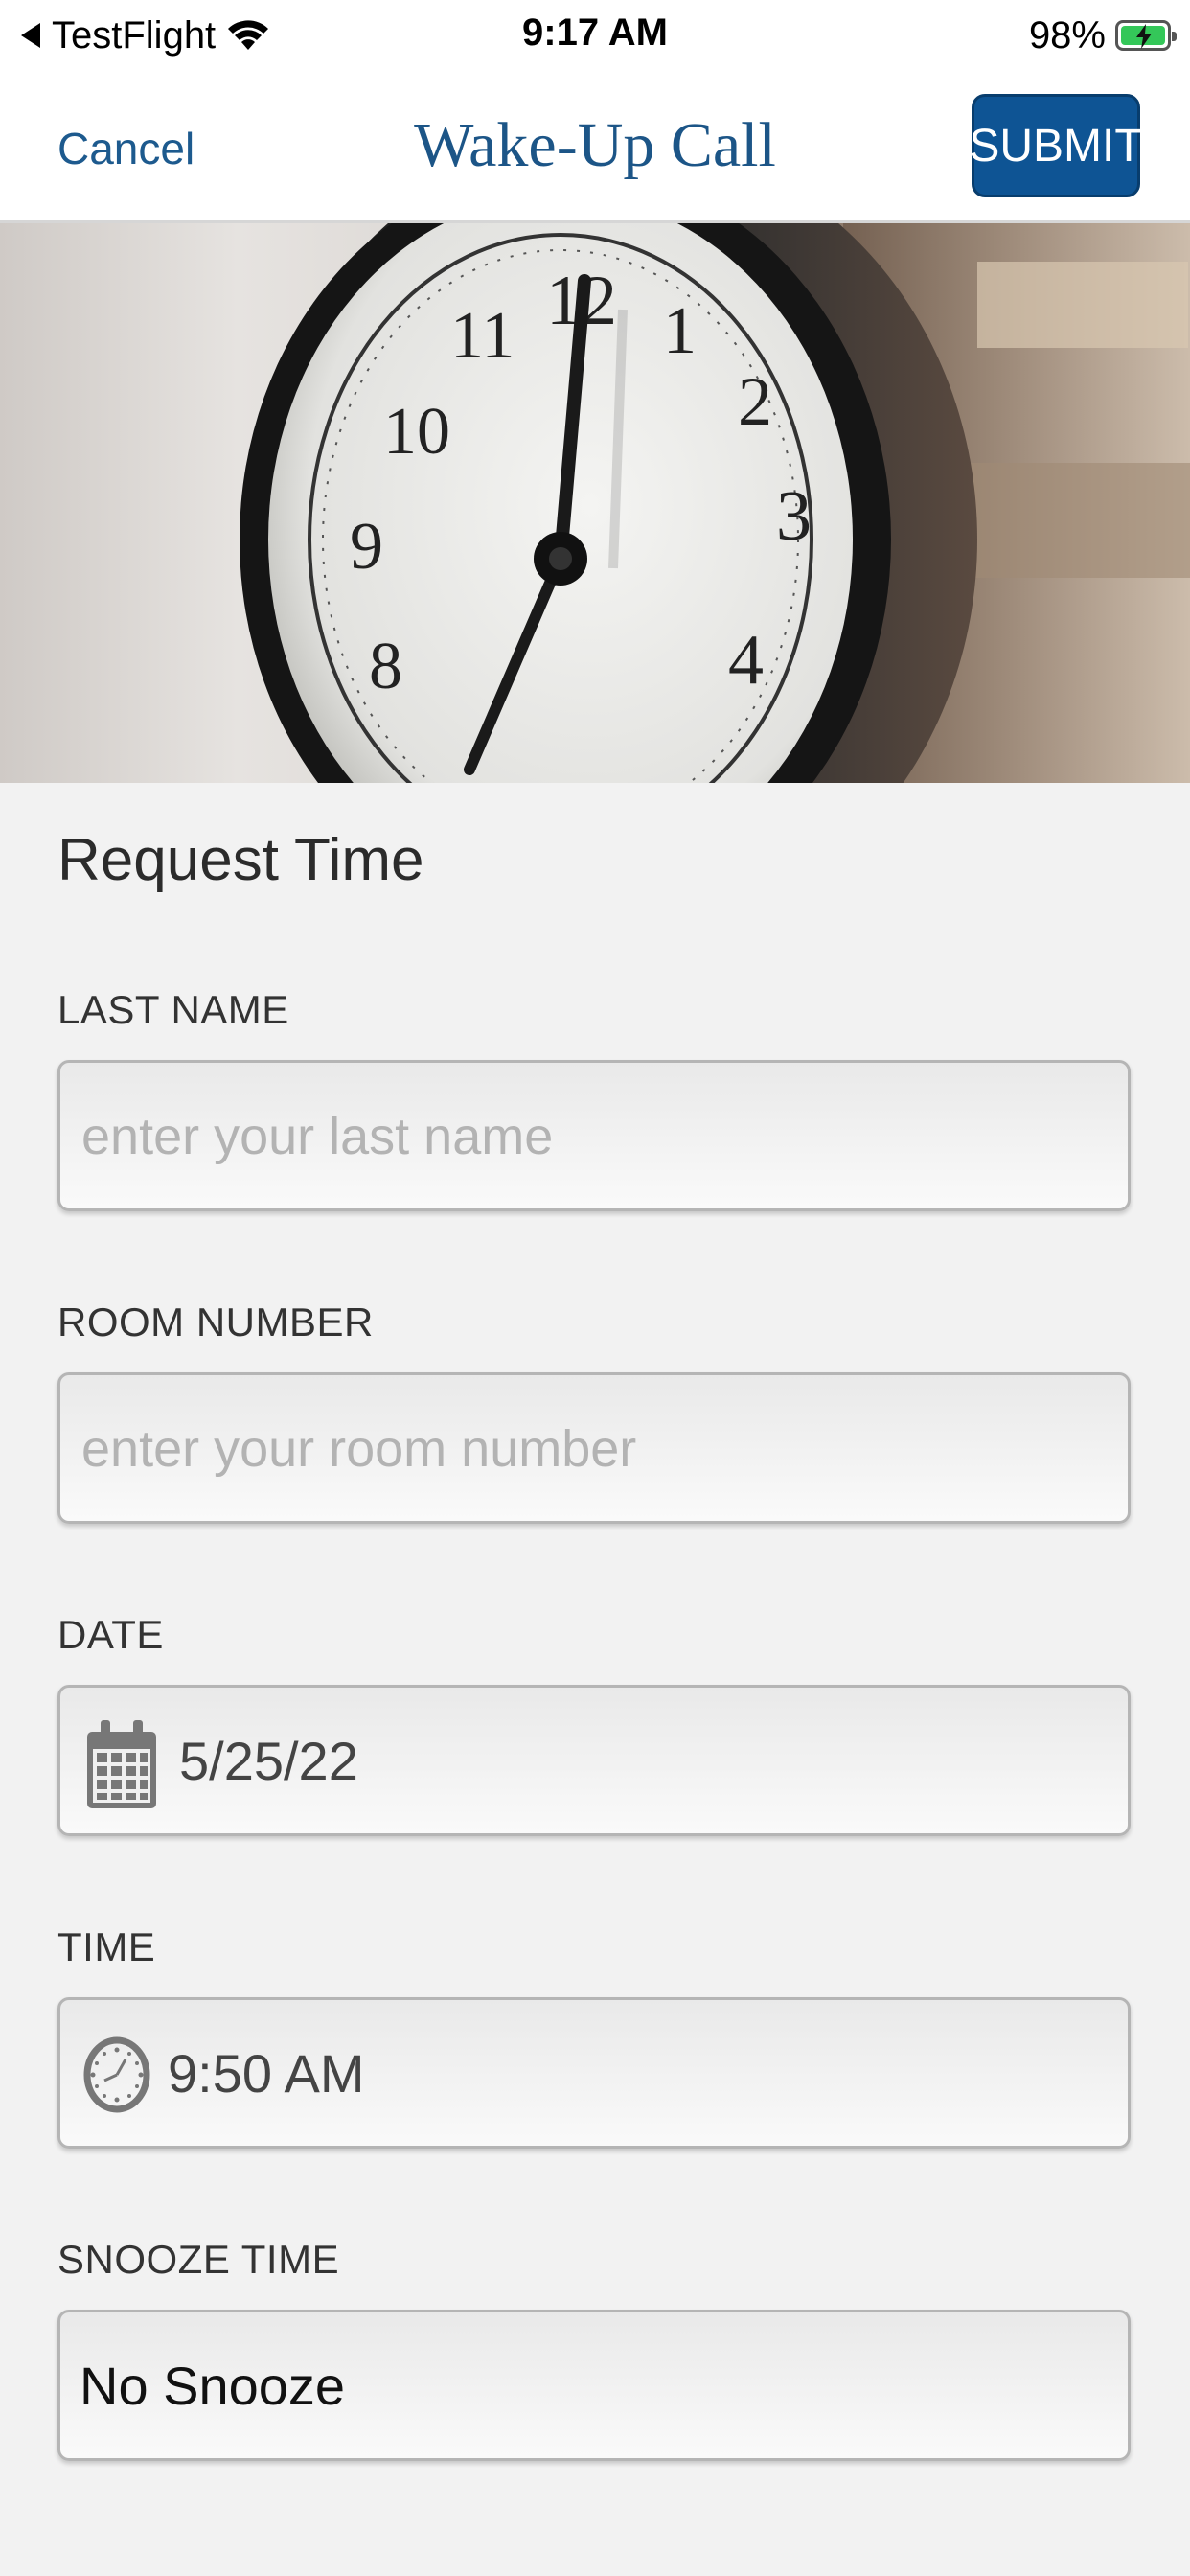  What do you see at coordinates (386, 666) in the screenshot?
I see `svg-text: 8` at bounding box center [386, 666].